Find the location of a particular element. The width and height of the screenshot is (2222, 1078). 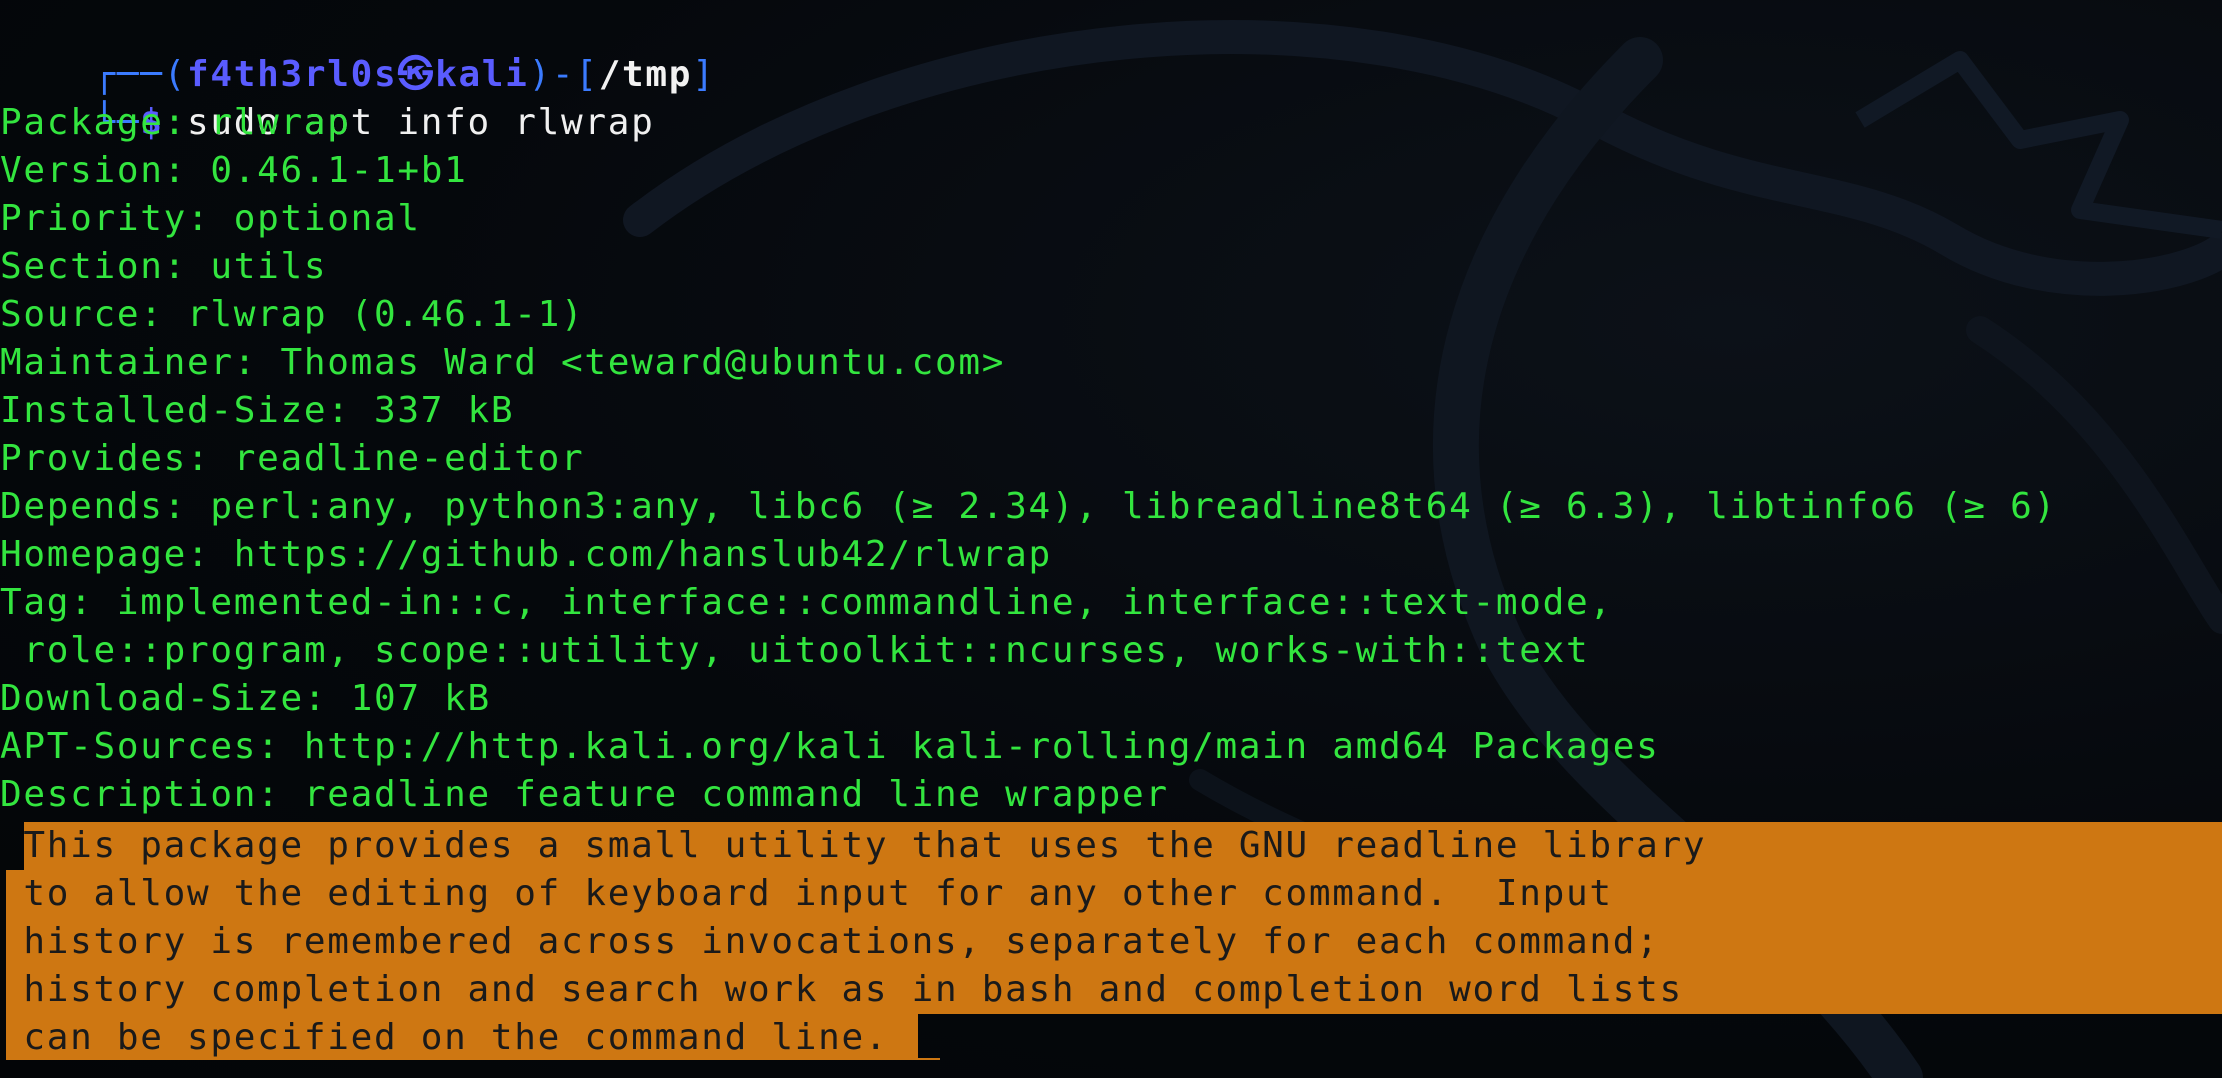

prompt-line: ┌──(f4th3rl0s㉿kali)-[/tmp] is located at coordinates (358, 49).